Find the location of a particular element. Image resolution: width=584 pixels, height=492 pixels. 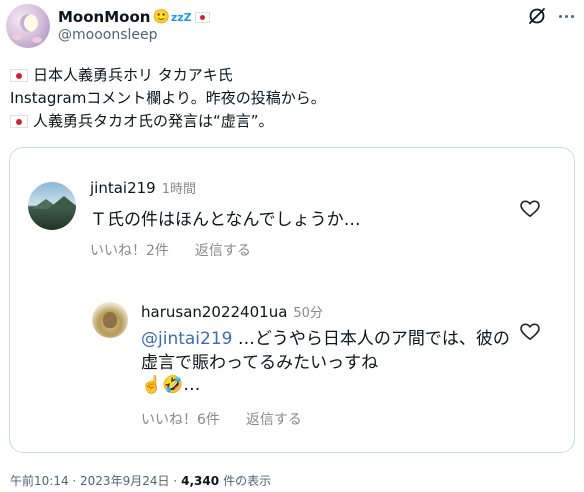

tweet-line-text: Instagramコメント欄より。昨夜の投稿から。 is located at coordinates (168, 98).